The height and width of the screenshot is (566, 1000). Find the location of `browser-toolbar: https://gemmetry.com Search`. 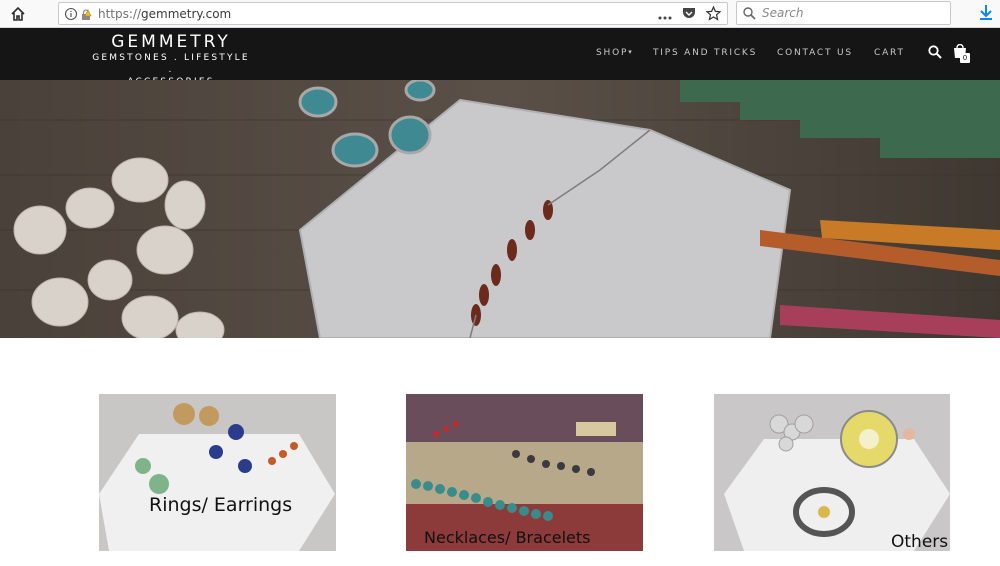

browser-toolbar: https://gemmetry.com Search is located at coordinates (500, 14).